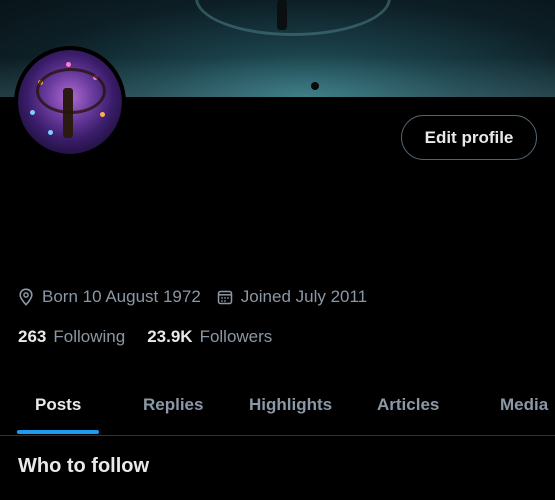  I want to click on following-label: Following, so click(89, 336).